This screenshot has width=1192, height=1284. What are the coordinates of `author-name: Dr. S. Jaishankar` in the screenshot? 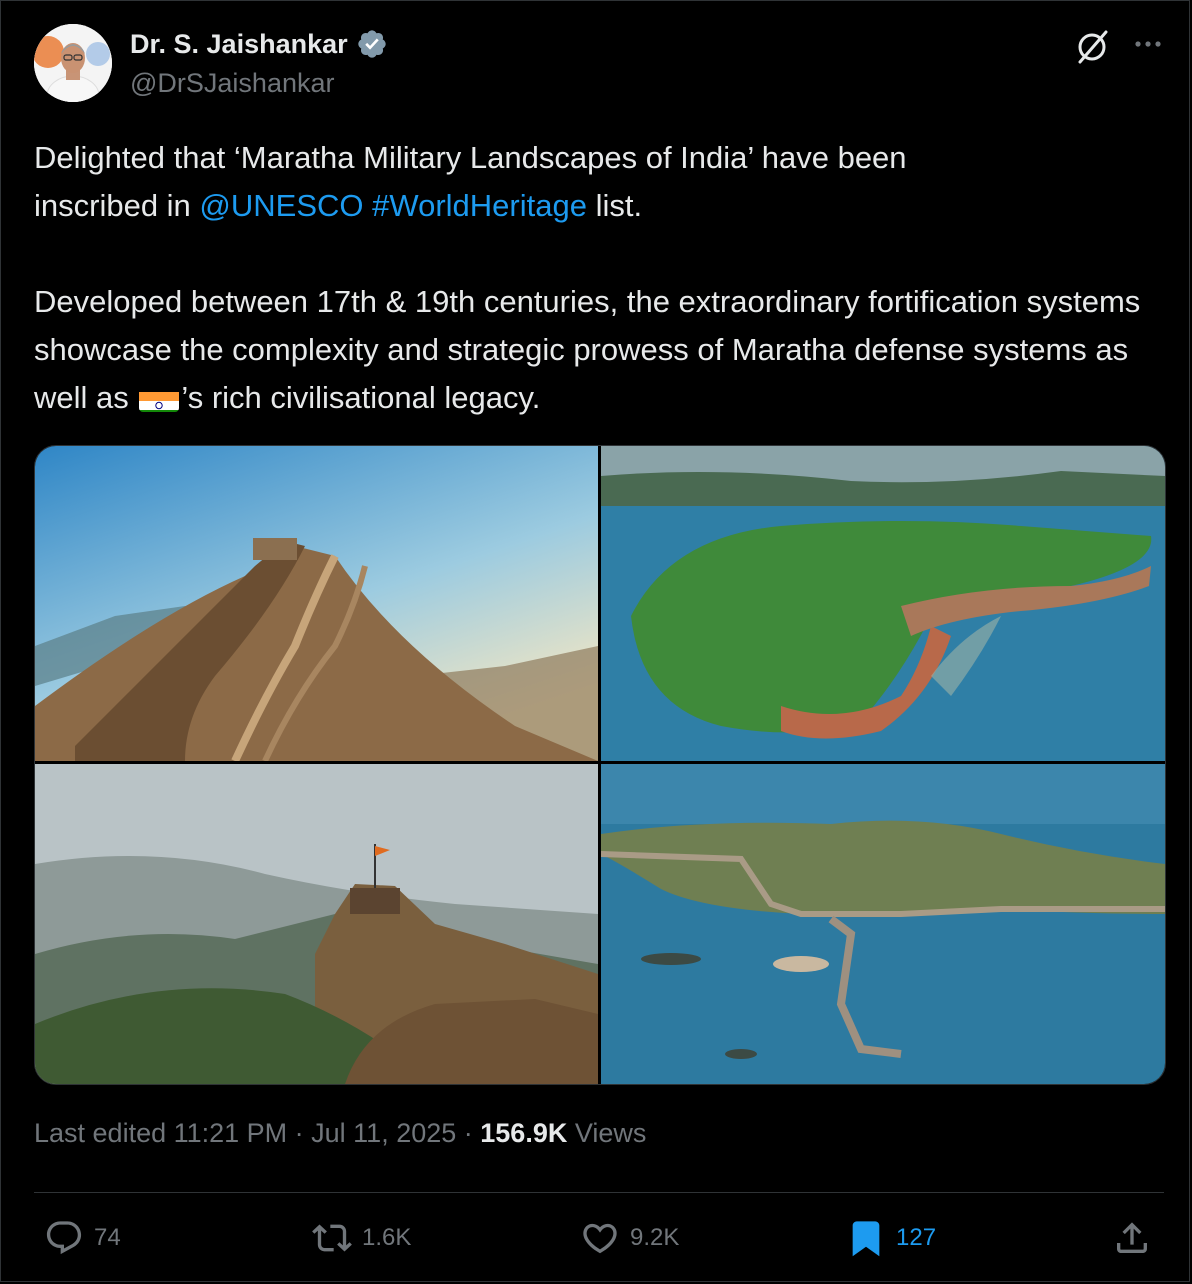 It's located at (239, 44).